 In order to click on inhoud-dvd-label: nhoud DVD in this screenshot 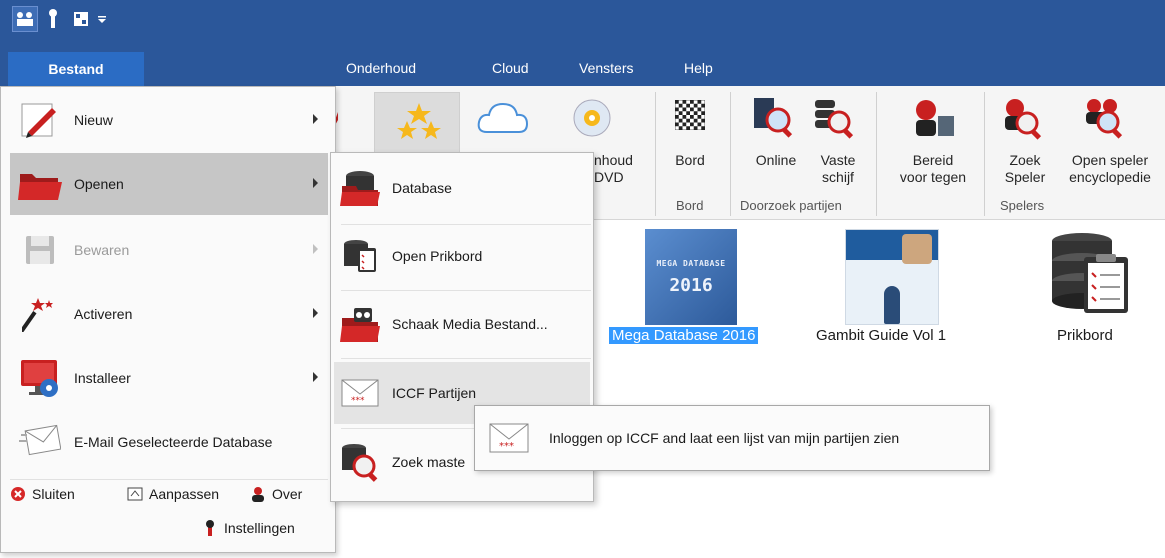, I will do `click(622, 169)`.